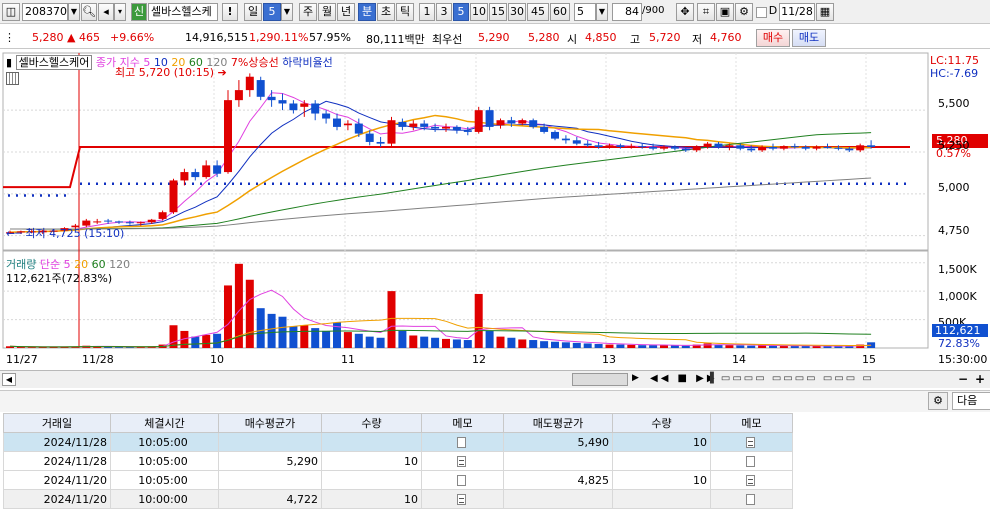 The width and height of the screenshot is (990, 511). What do you see at coordinates (773, 38) in the screenshot?
I see `buy-button: 매수` at bounding box center [773, 38].